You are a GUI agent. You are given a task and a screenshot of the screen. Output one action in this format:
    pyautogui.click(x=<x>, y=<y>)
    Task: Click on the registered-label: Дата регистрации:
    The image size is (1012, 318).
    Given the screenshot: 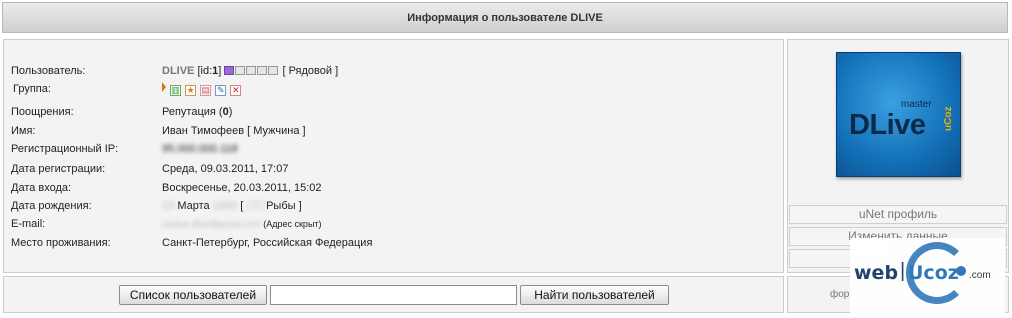 What is the action you would take?
    pyautogui.click(x=58, y=169)
    